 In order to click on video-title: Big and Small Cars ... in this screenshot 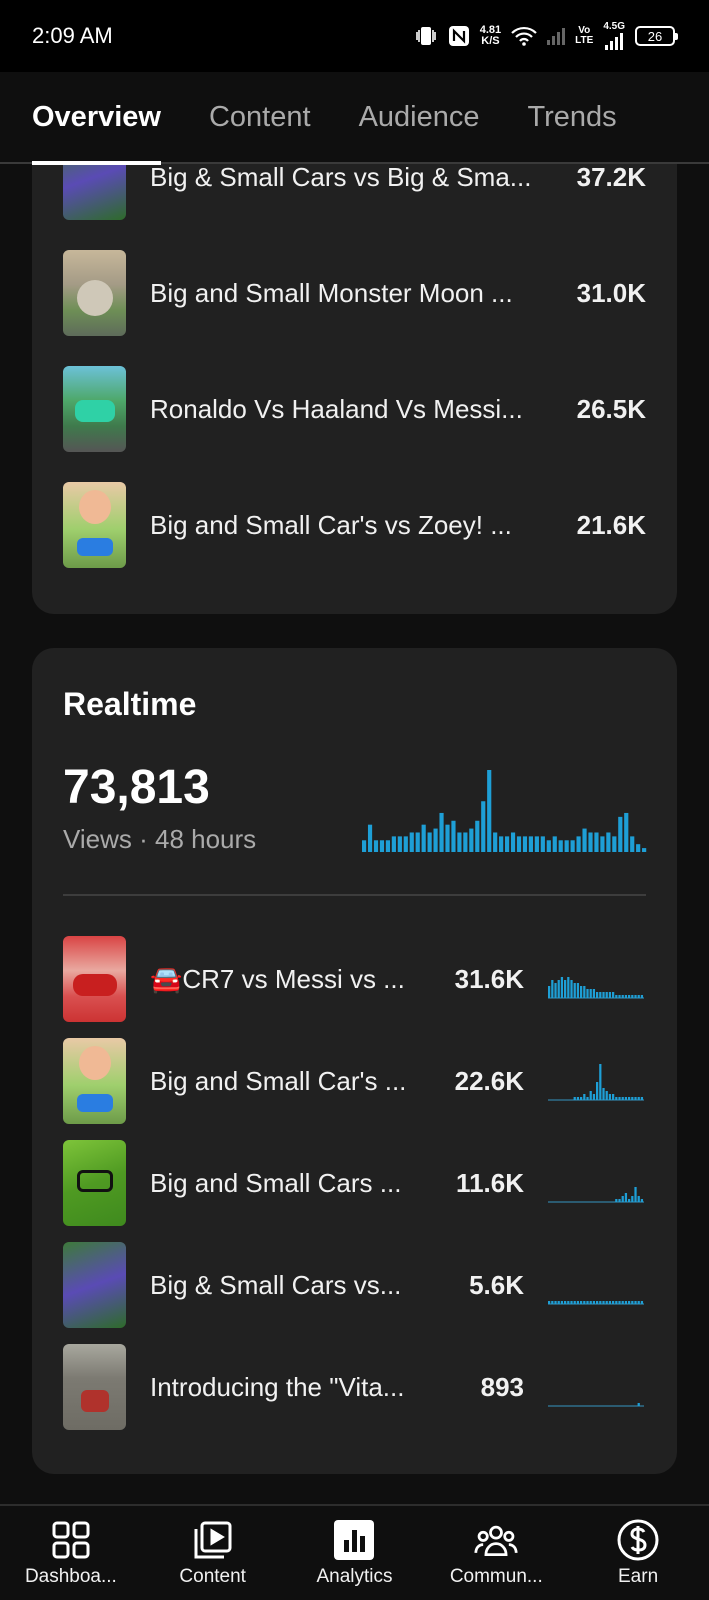, I will do `click(276, 1182)`.